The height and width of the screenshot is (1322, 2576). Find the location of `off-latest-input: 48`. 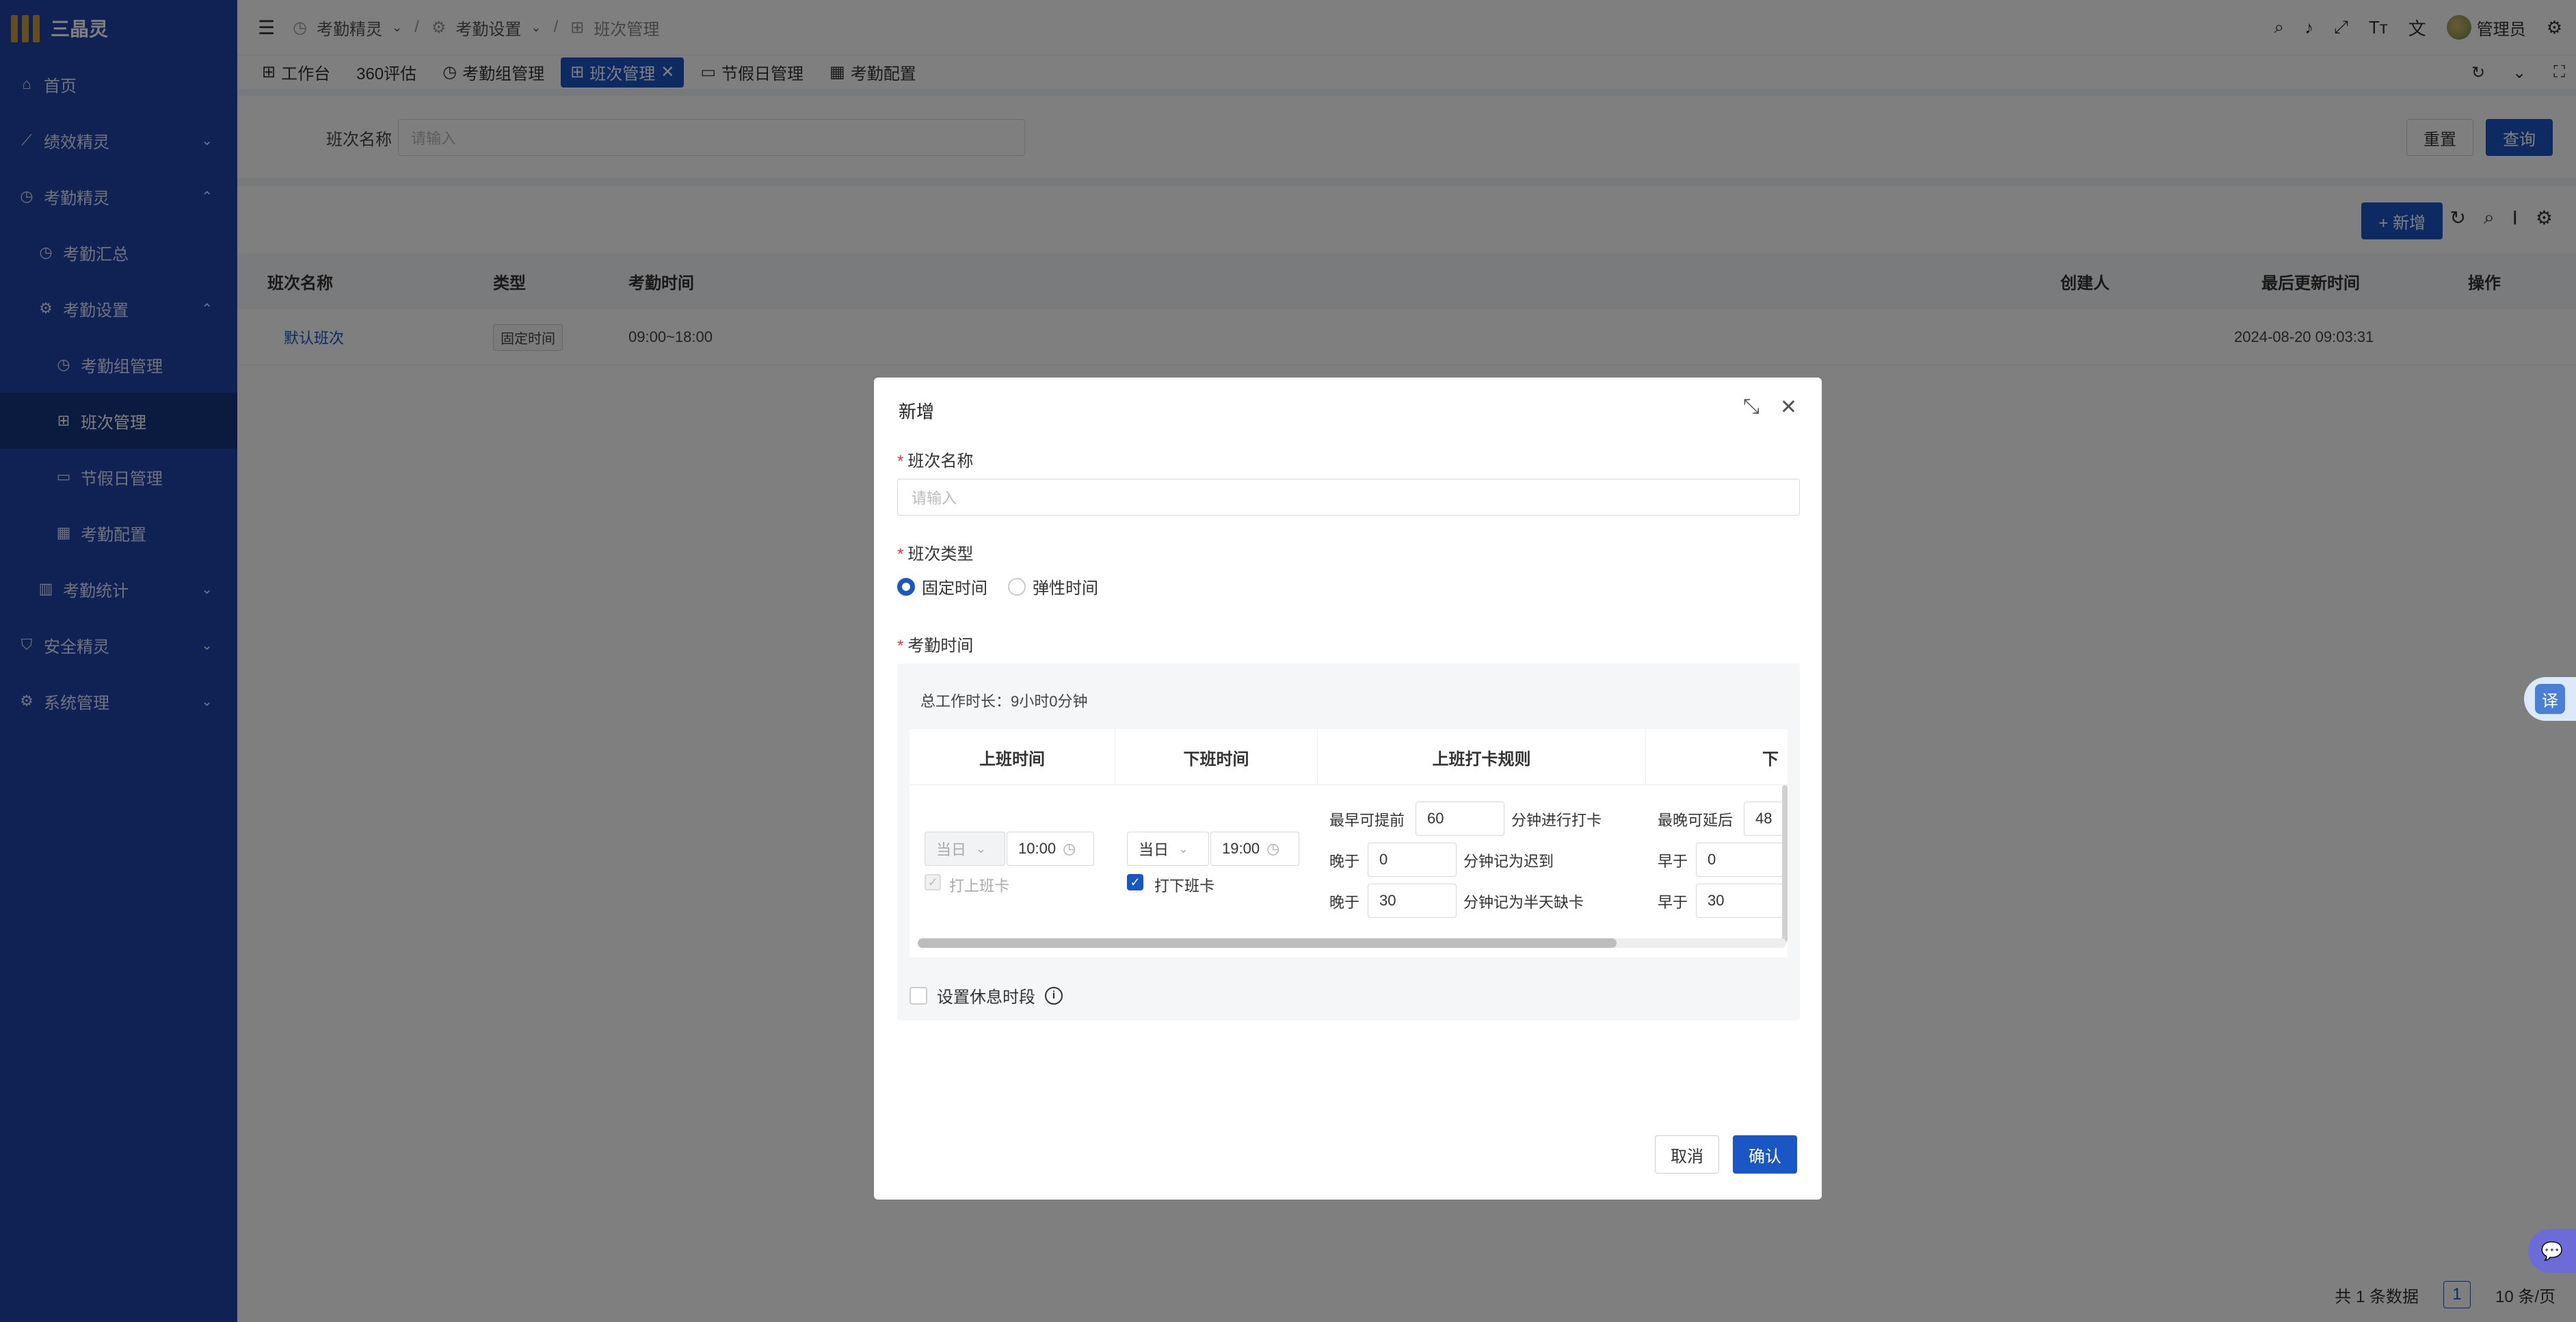

off-latest-input: 48 is located at coordinates (1766, 819).